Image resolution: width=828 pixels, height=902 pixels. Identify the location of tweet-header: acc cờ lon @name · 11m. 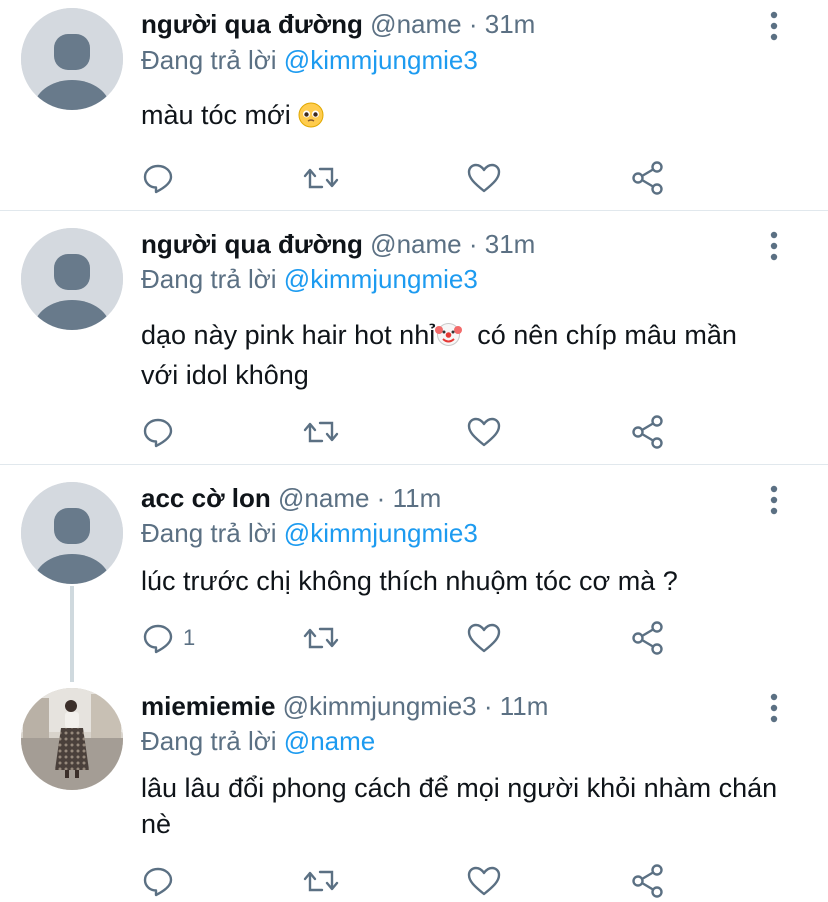
(291, 498).